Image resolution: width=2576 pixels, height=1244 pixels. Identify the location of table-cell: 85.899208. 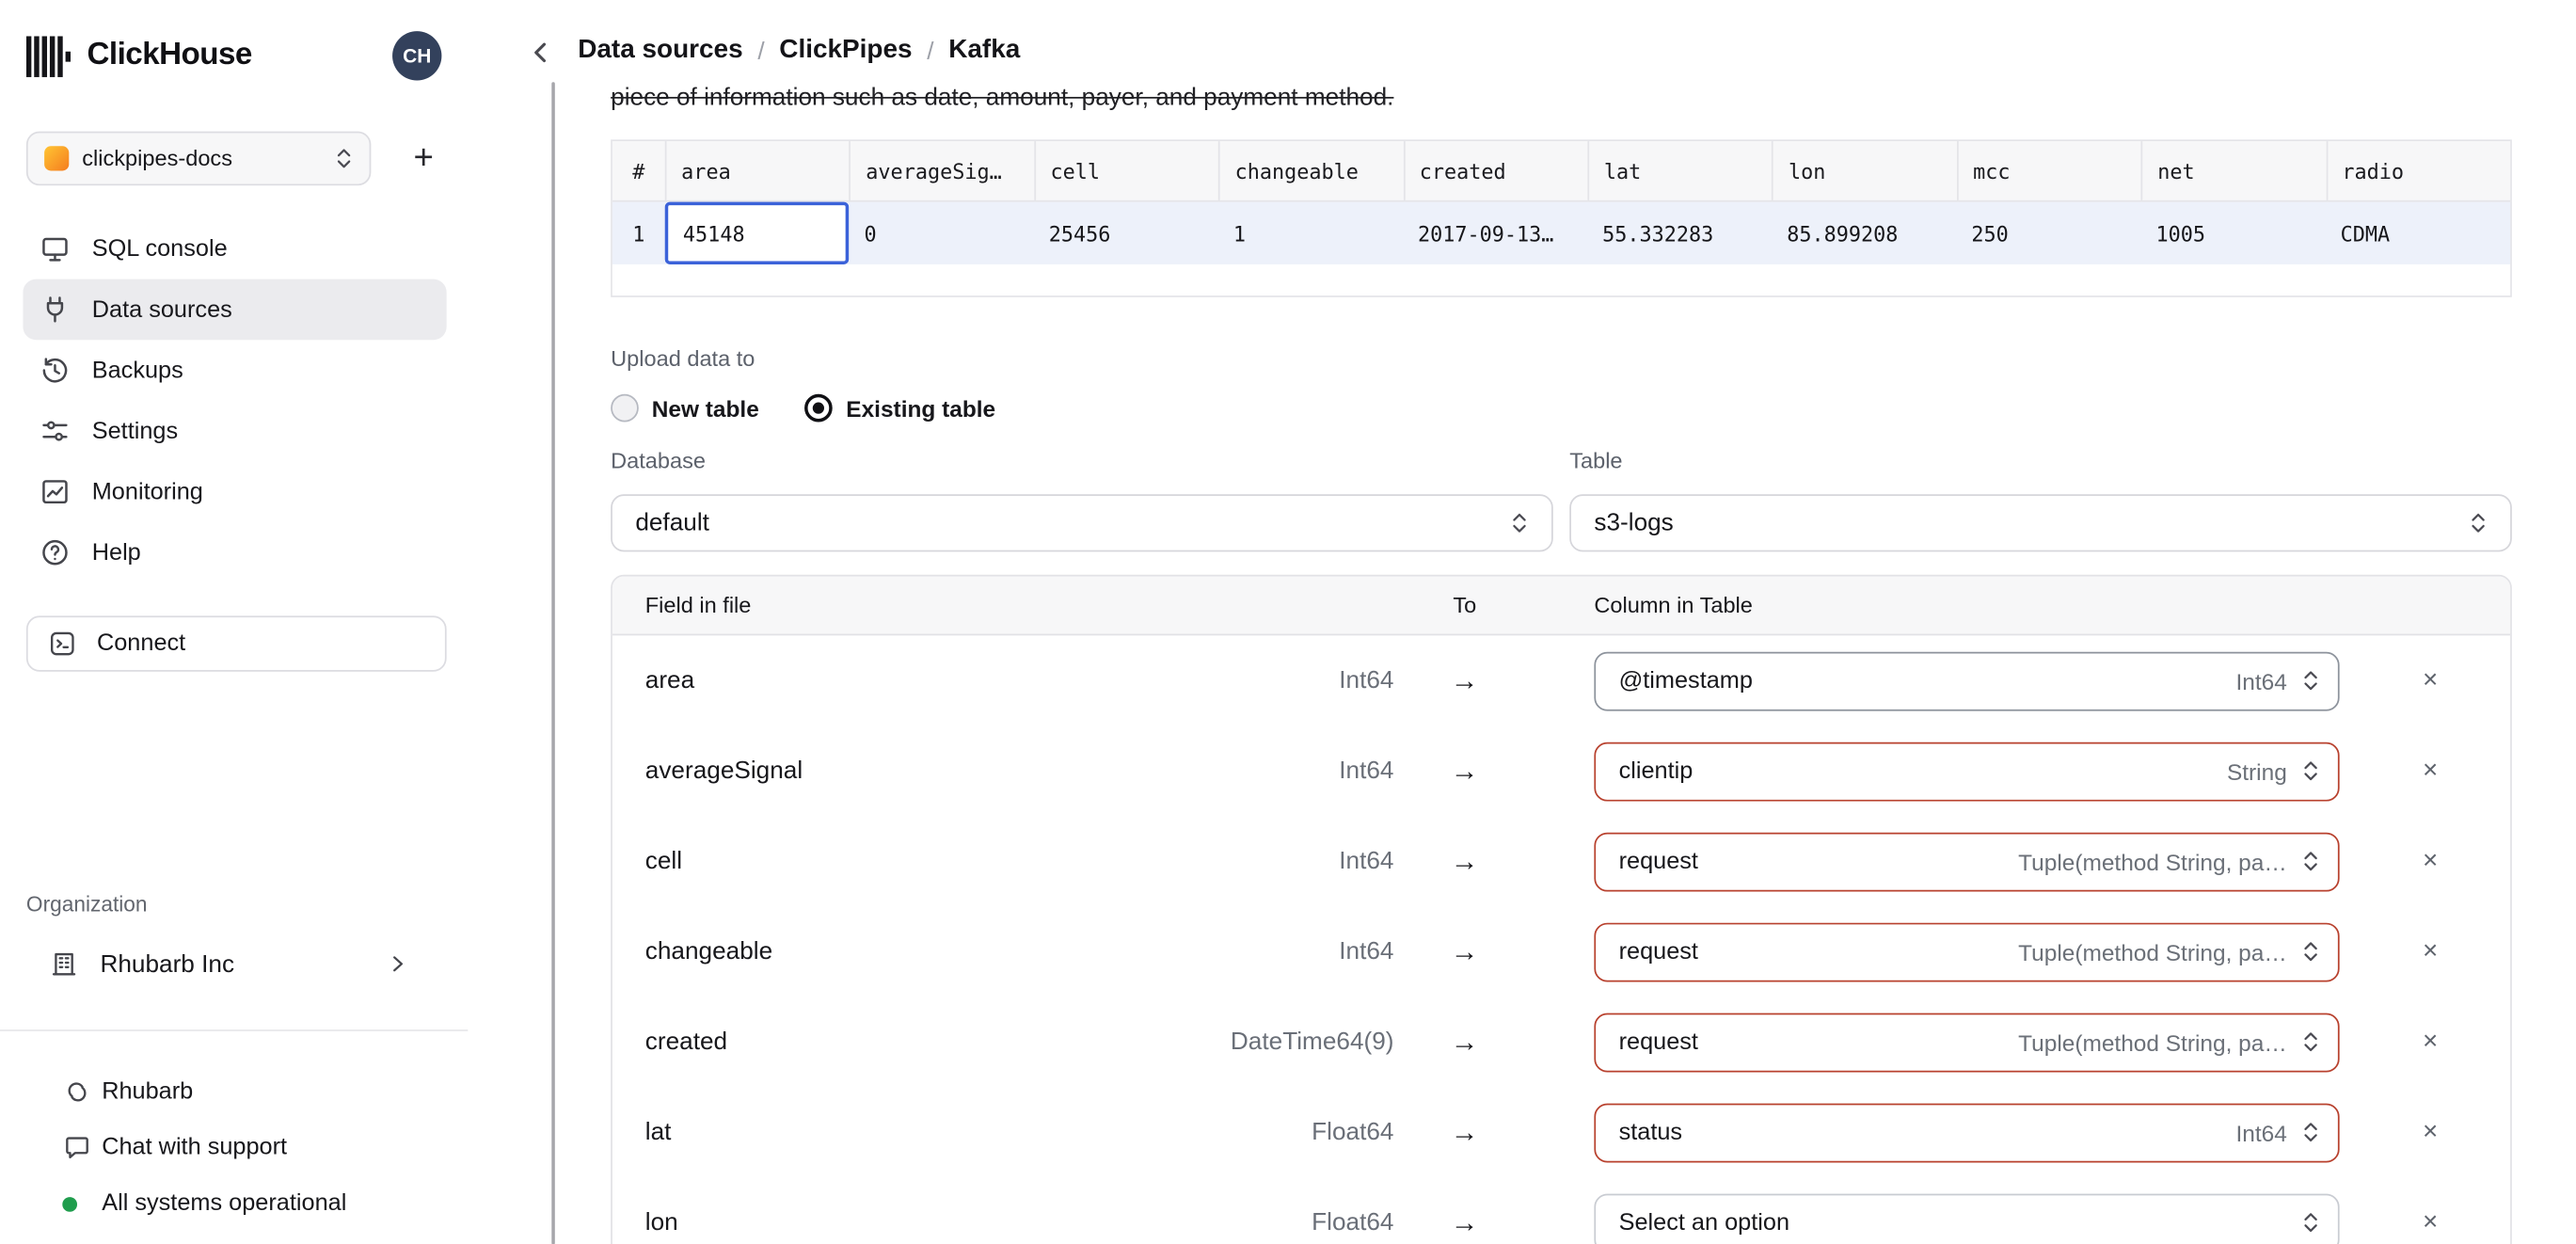
(1865, 233).